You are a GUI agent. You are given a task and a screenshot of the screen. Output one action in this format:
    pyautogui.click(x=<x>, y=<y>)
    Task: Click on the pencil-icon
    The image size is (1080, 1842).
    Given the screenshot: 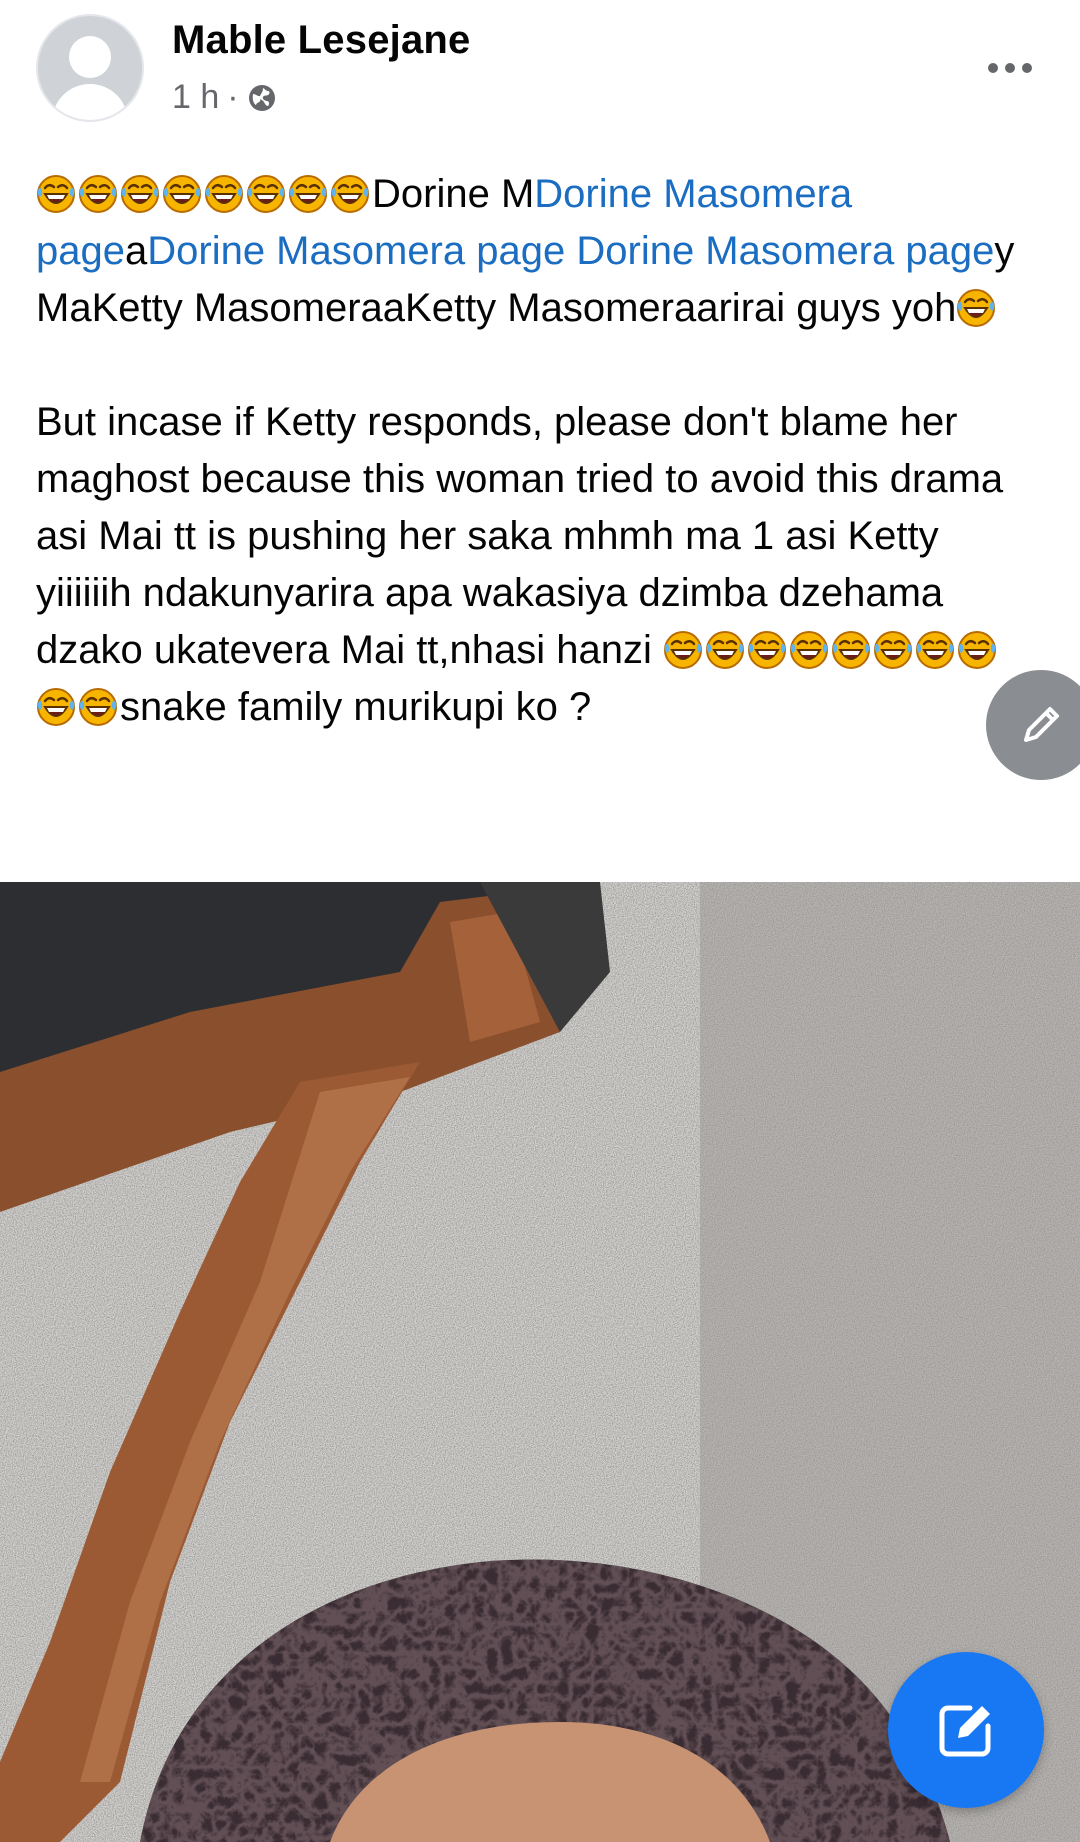 What is the action you would take?
    pyautogui.click(x=1041, y=724)
    